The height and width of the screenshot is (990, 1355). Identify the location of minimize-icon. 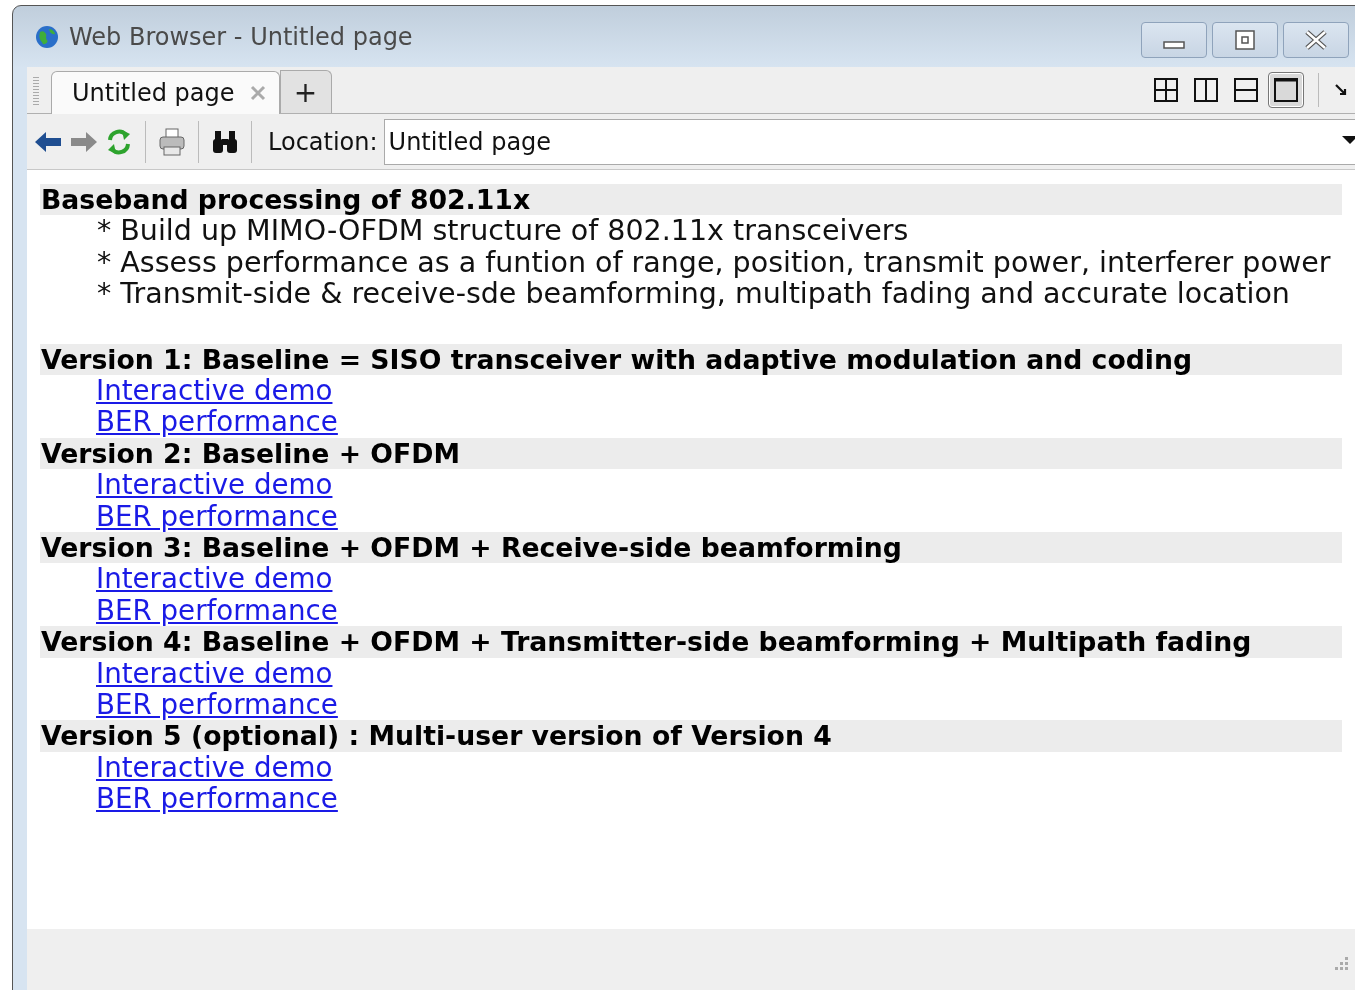
(1174, 45).